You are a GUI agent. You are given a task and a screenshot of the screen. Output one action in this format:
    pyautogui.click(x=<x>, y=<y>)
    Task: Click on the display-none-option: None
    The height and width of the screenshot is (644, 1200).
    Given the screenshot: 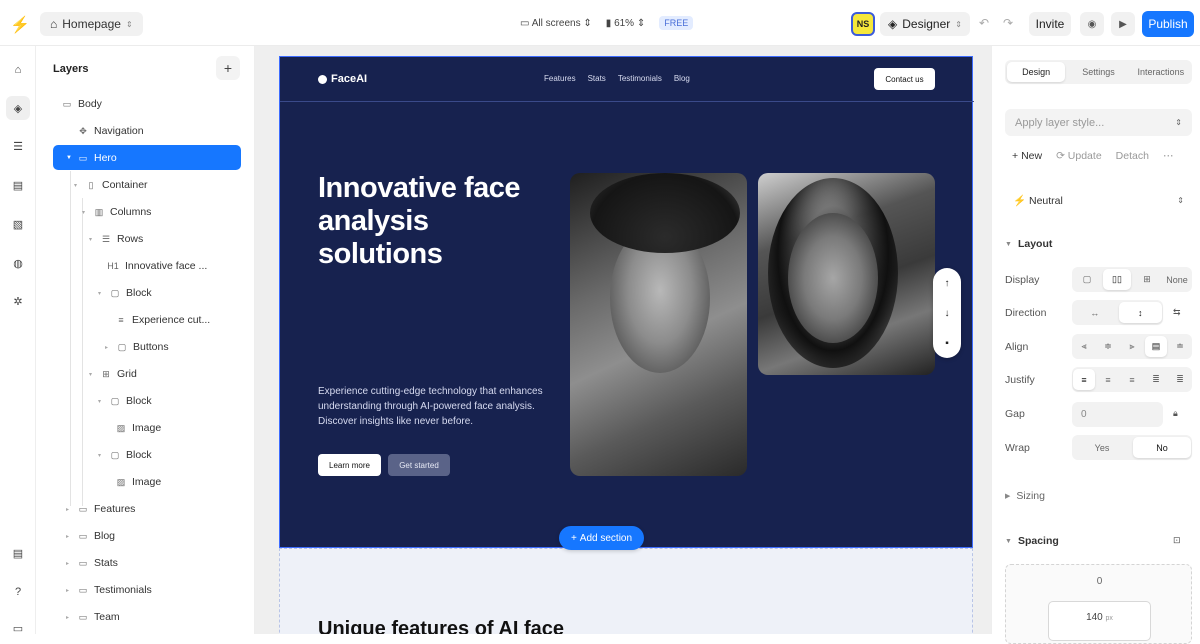 What is the action you would take?
    pyautogui.click(x=1177, y=279)
    